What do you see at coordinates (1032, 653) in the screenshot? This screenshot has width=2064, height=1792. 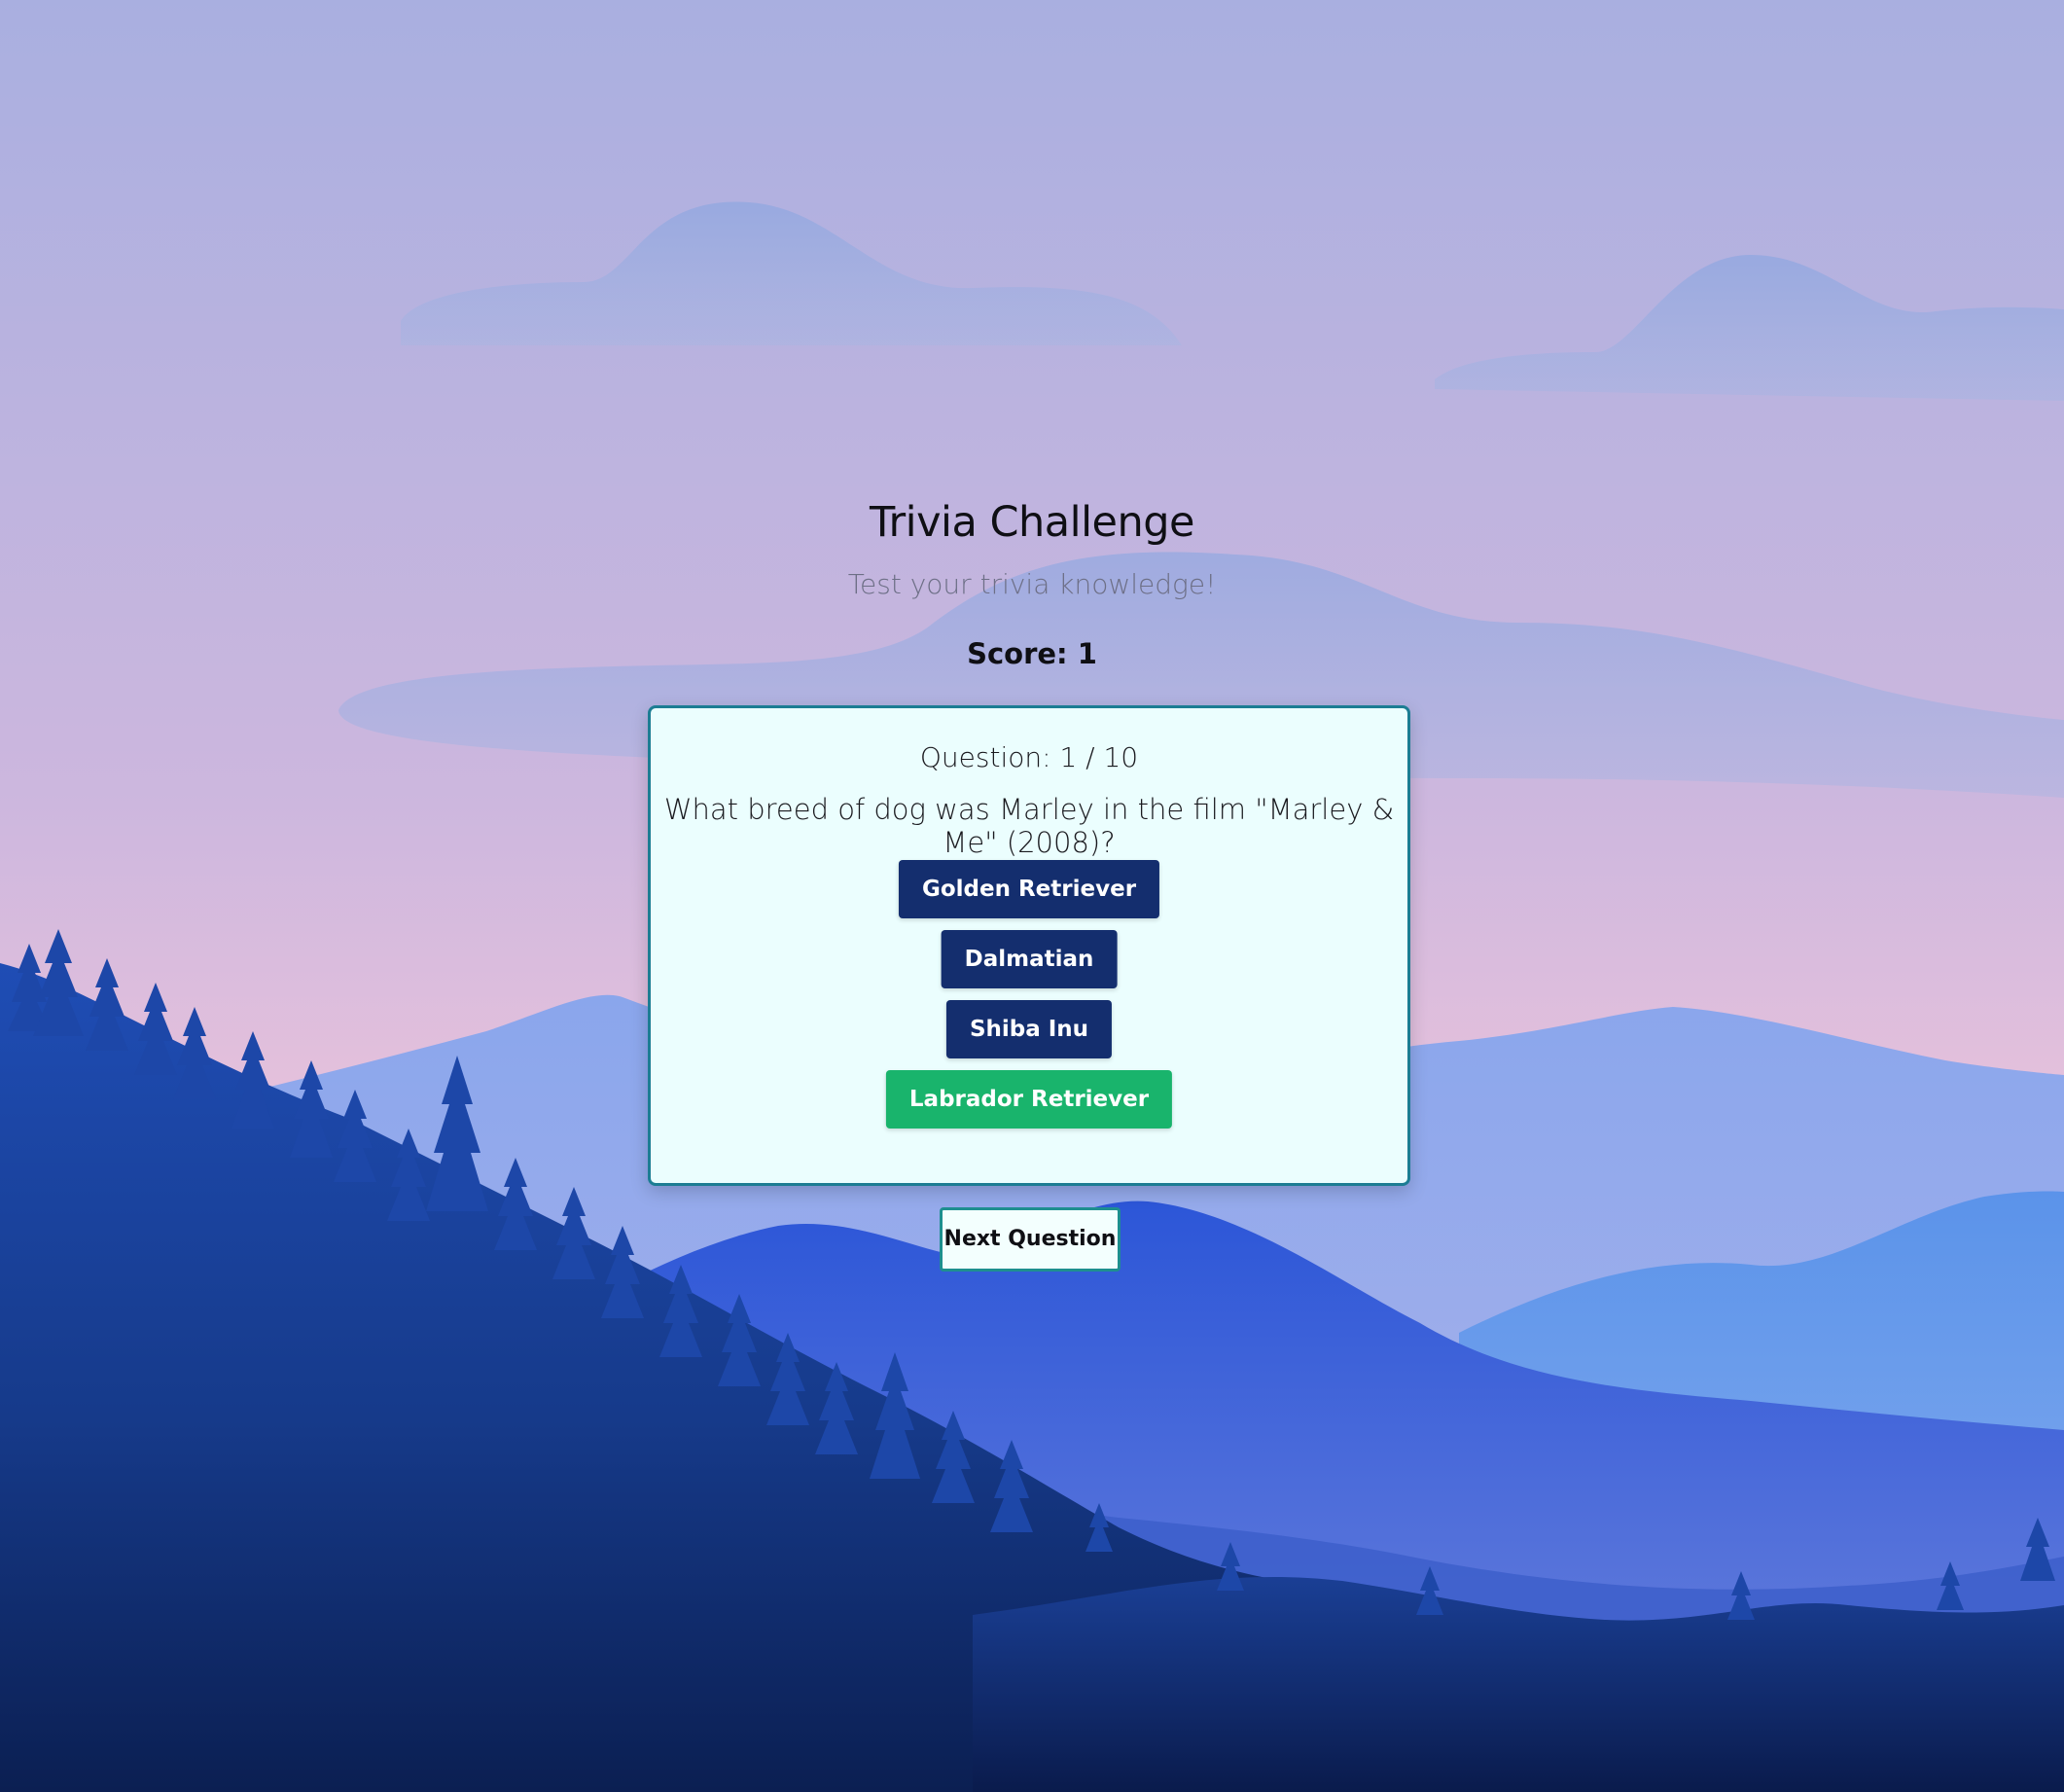 I see `score-display: Score: 1` at bounding box center [1032, 653].